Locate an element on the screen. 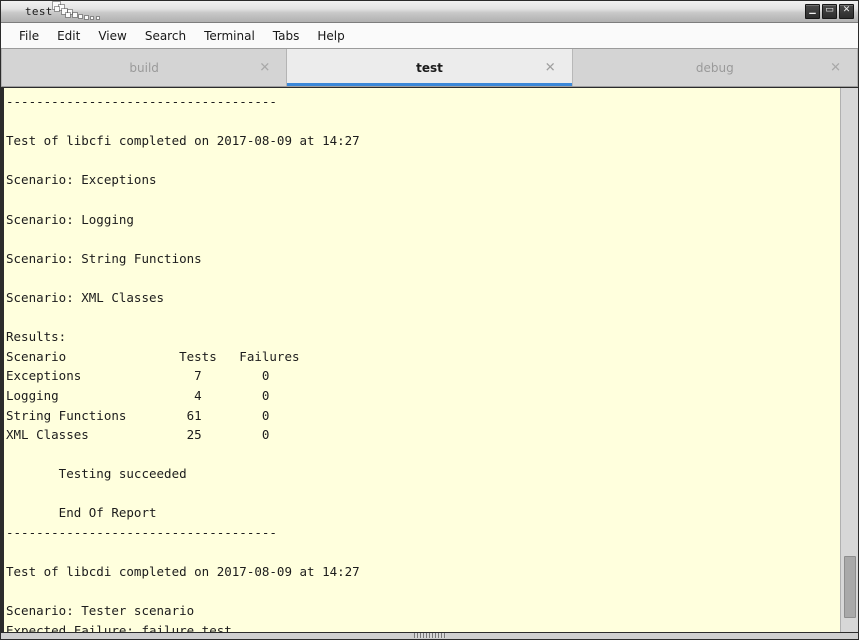 The image size is (859, 640). tab-test: test ✕ is located at coordinates (430, 67).